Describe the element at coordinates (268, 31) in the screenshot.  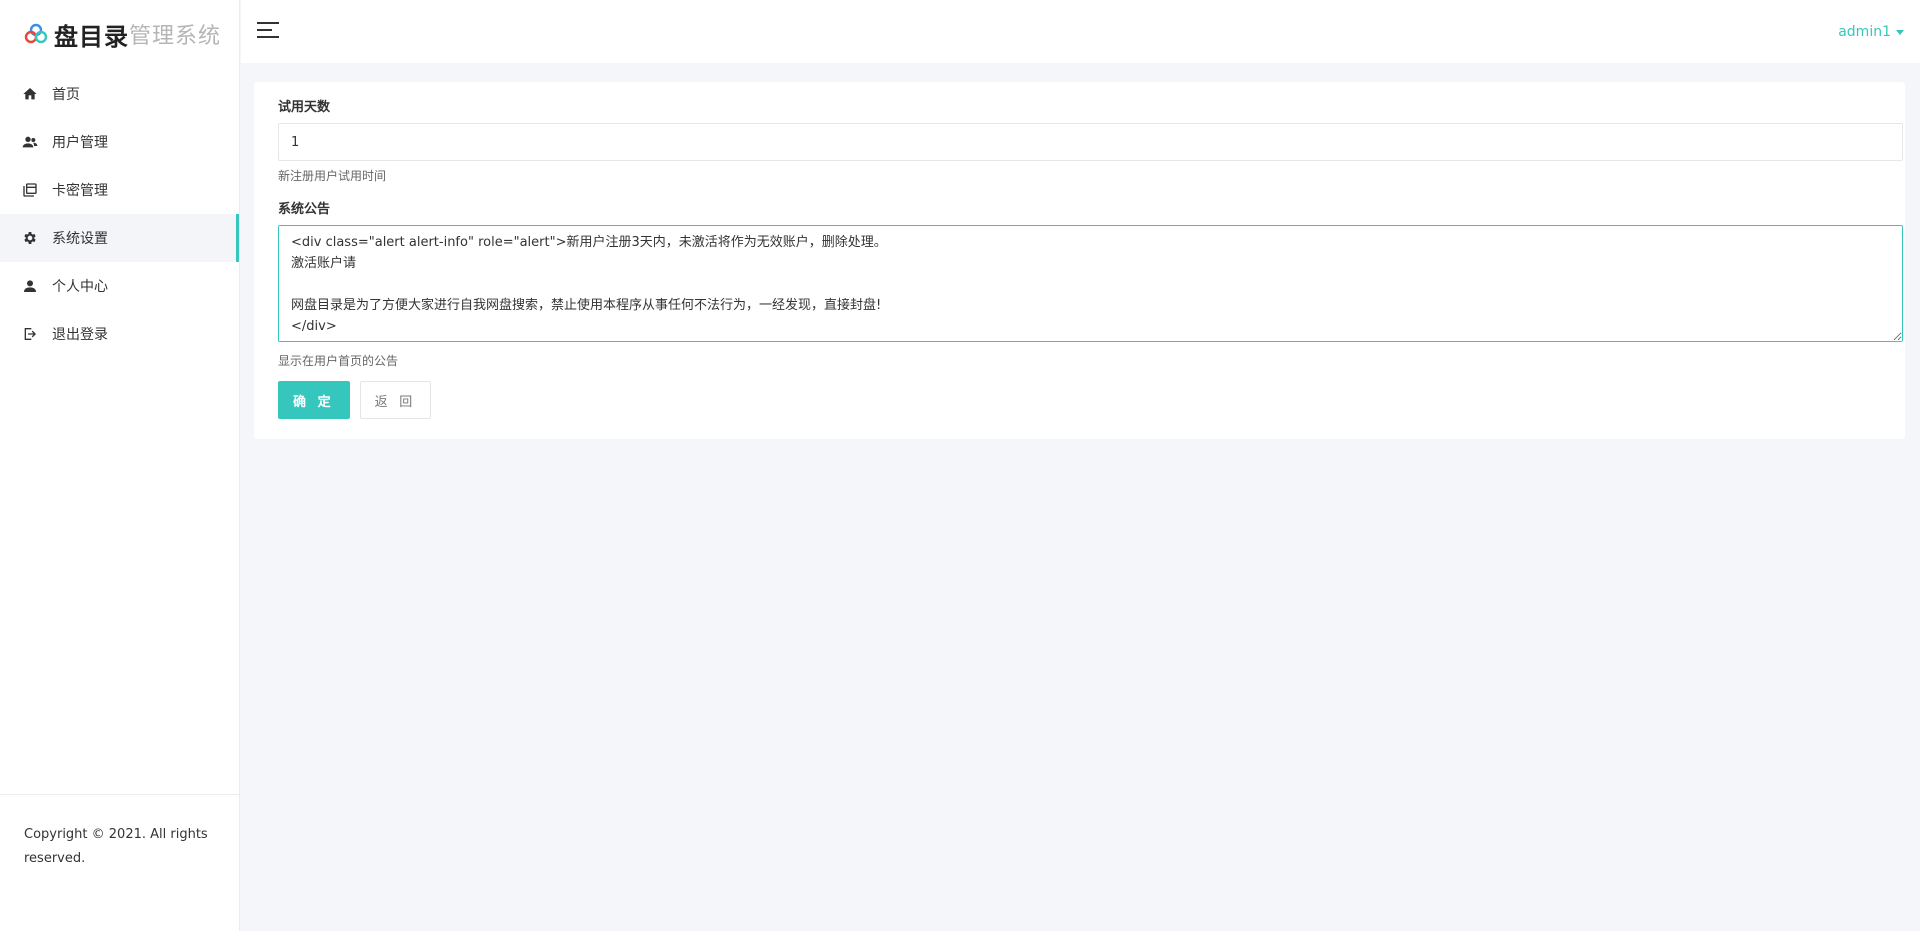
I see `menu-toggle-icon` at that location.